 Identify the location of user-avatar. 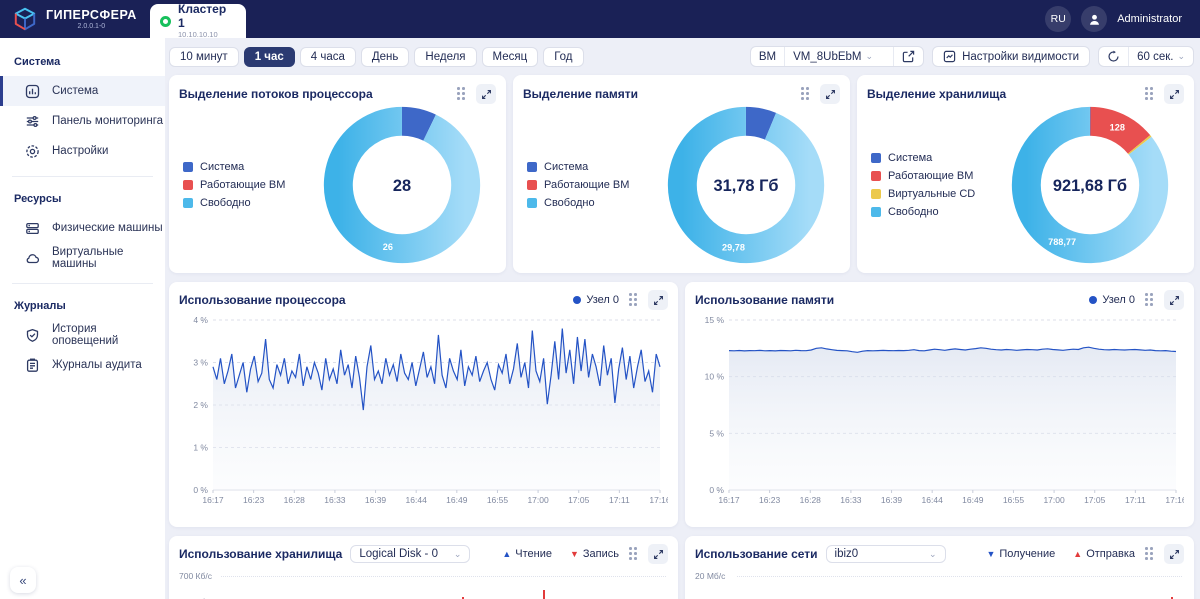
(1094, 19).